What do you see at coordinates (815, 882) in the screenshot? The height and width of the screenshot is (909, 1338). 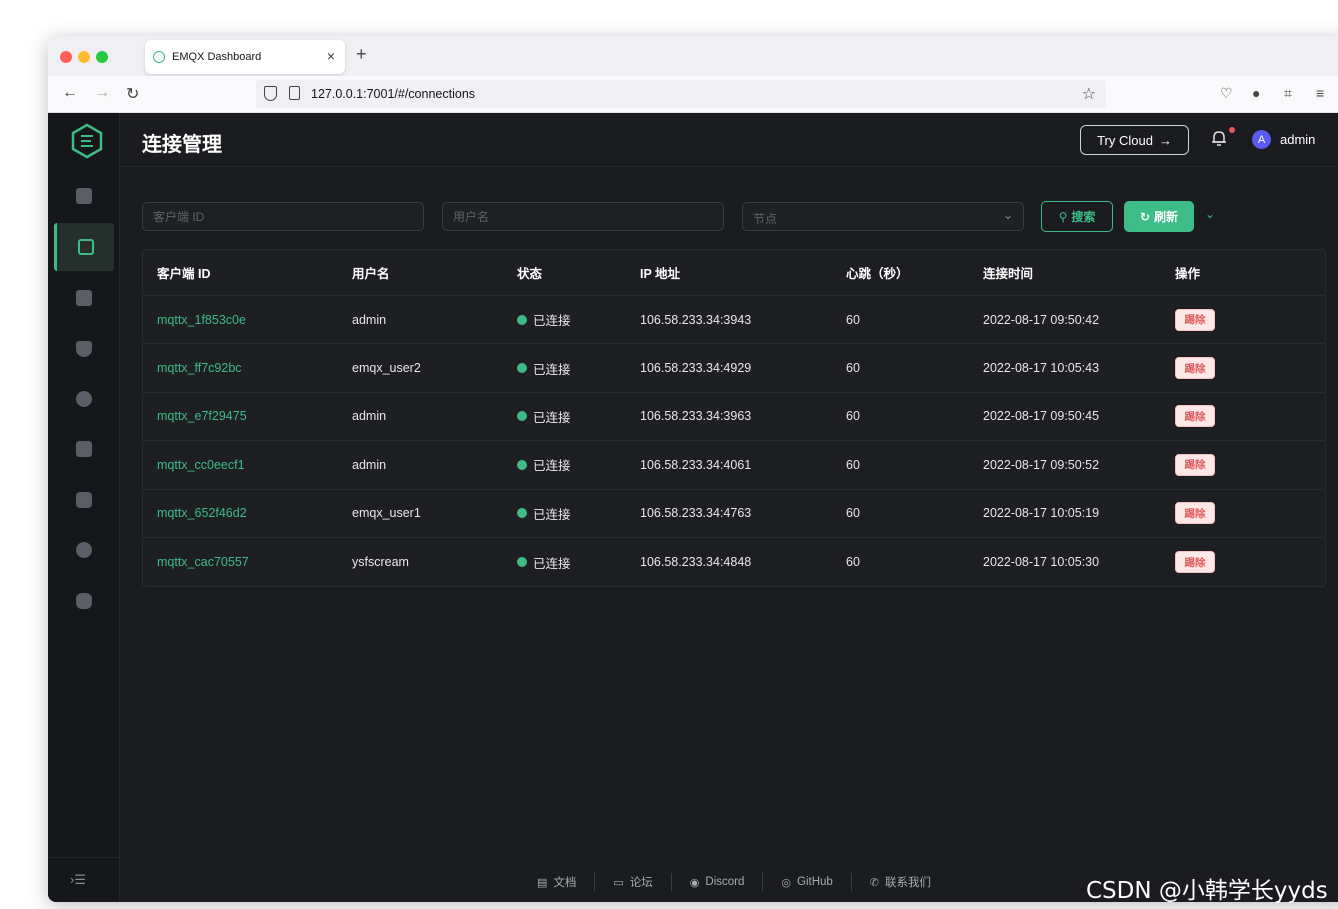 I see `github-label: GitHub` at bounding box center [815, 882].